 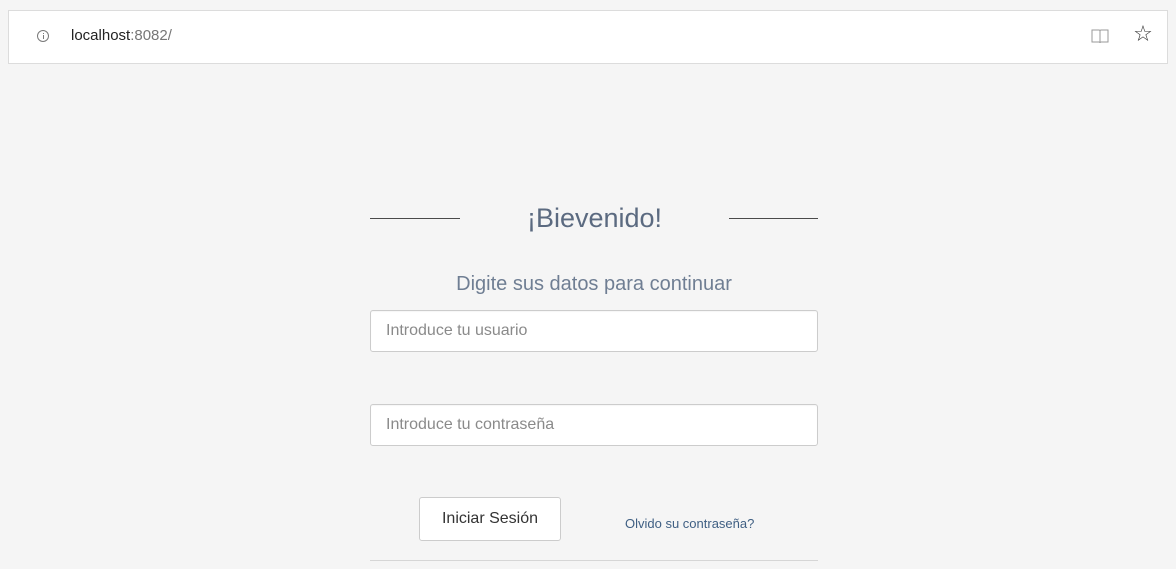 What do you see at coordinates (594, 331) in the screenshot?
I see `username-input` at bounding box center [594, 331].